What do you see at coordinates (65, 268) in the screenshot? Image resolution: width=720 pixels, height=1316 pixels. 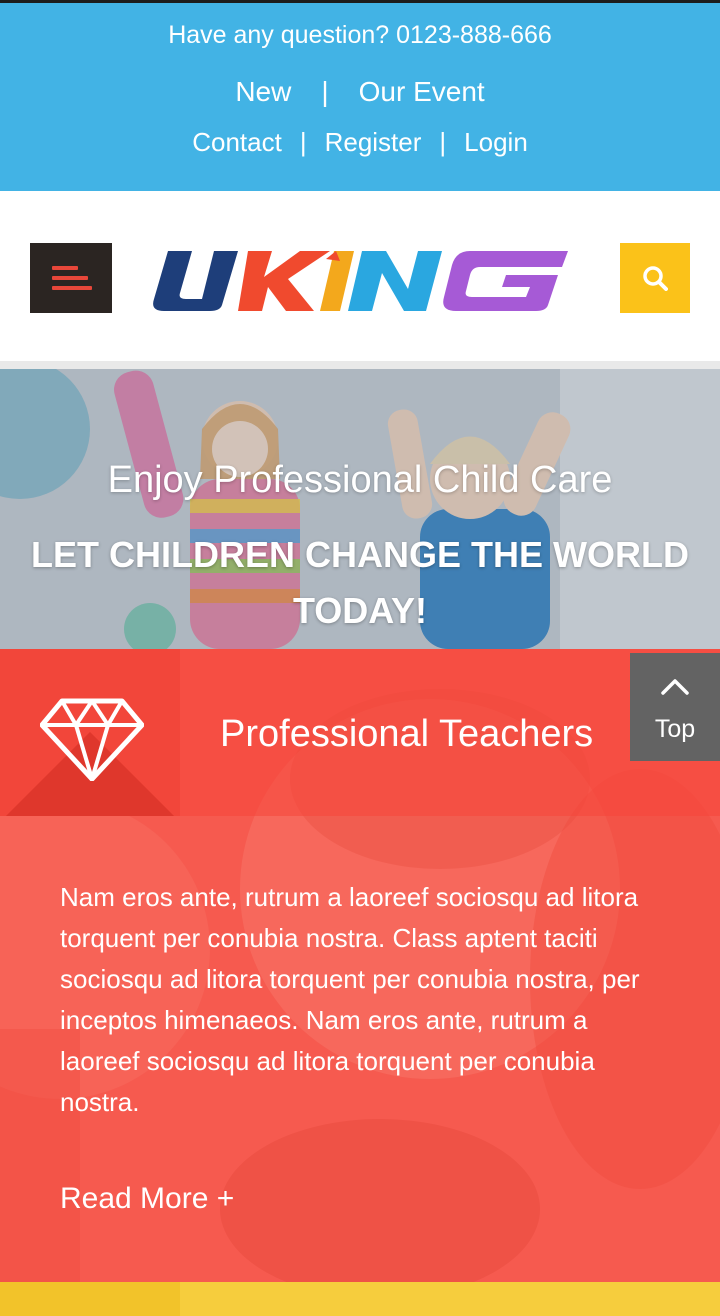 I see `hamburger-icon` at bounding box center [65, 268].